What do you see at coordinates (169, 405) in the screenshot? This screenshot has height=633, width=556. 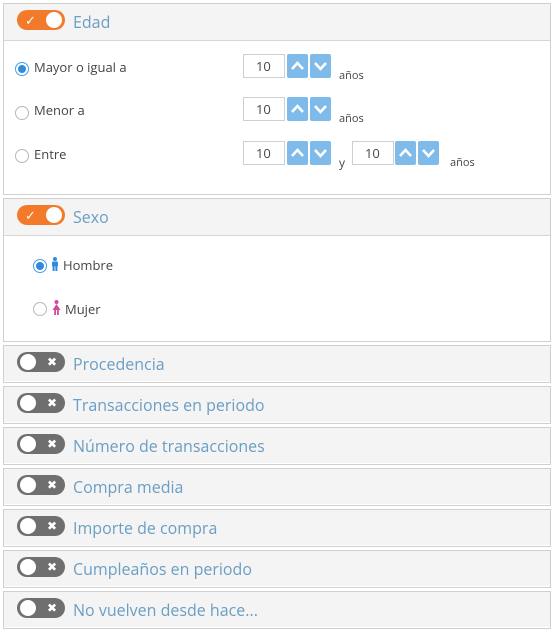 I see `transacciones-en-periodo-title: Transacciones en periodo` at bounding box center [169, 405].